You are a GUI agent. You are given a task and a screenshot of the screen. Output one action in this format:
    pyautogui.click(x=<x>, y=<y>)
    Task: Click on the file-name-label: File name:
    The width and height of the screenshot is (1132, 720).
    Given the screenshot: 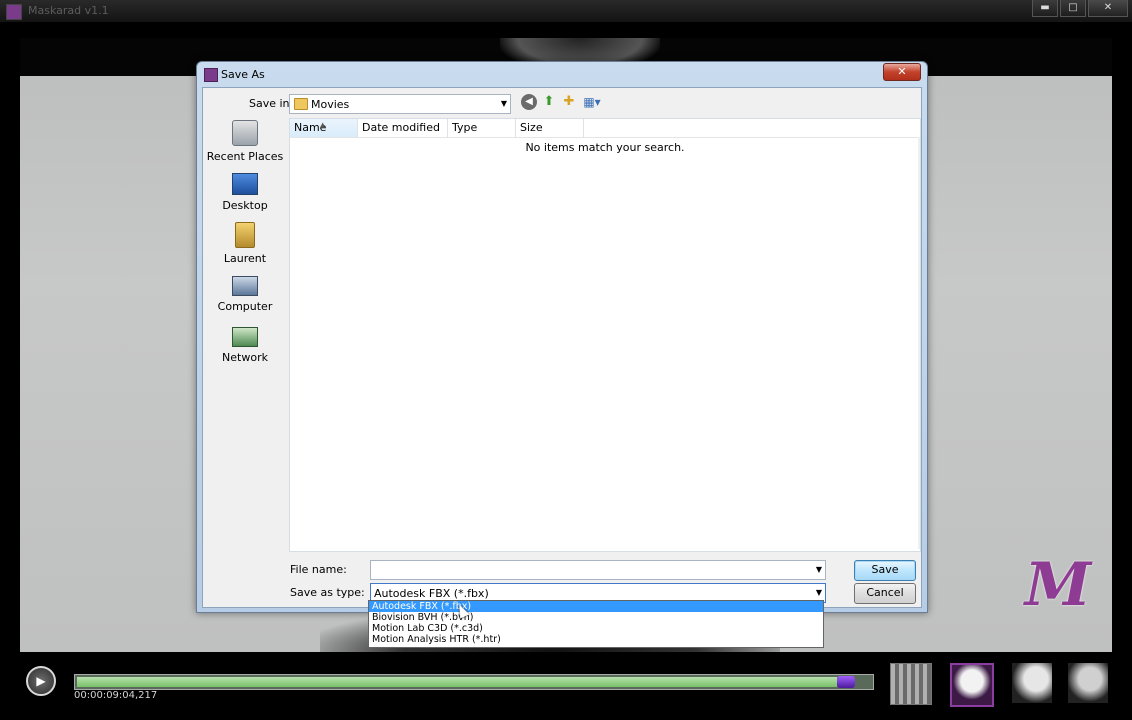 What is the action you would take?
    pyautogui.click(x=318, y=569)
    